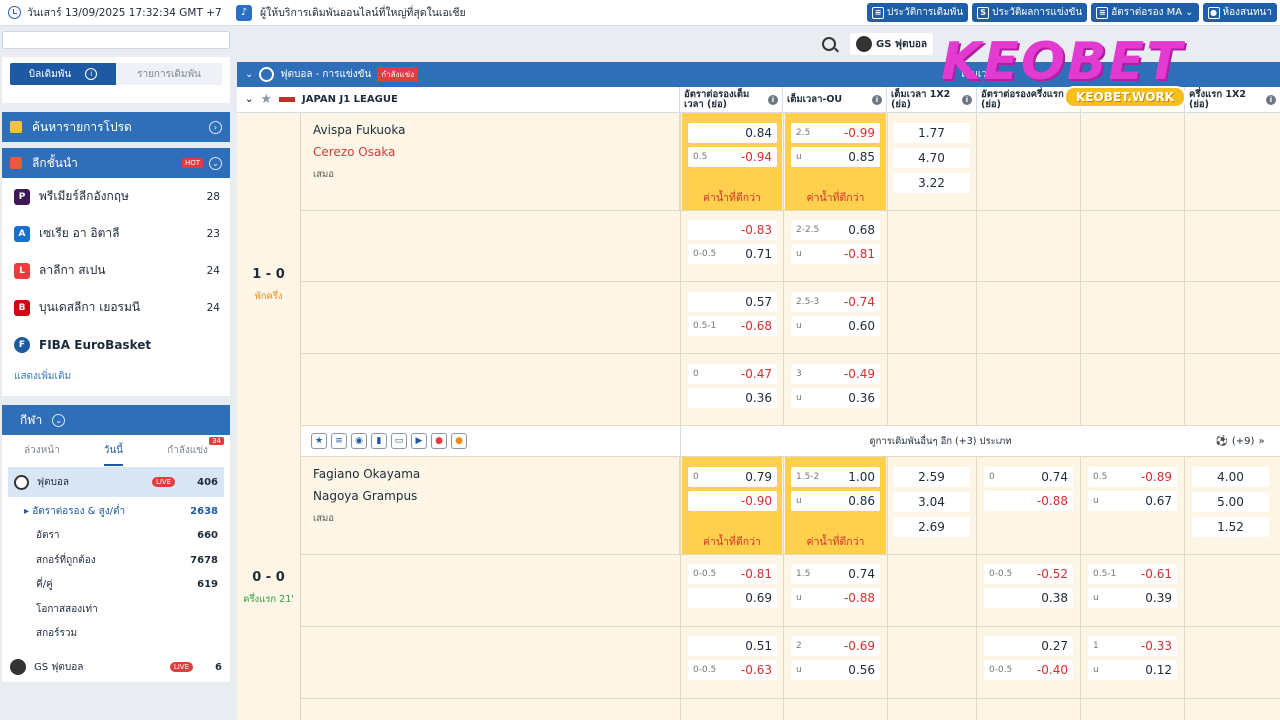 The width and height of the screenshot is (1280, 720). What do you see at coordinates (1230, 527) in the screenshot?
I see `odds-1x2-cell: 1.52` at bounding box center [1230, 527].